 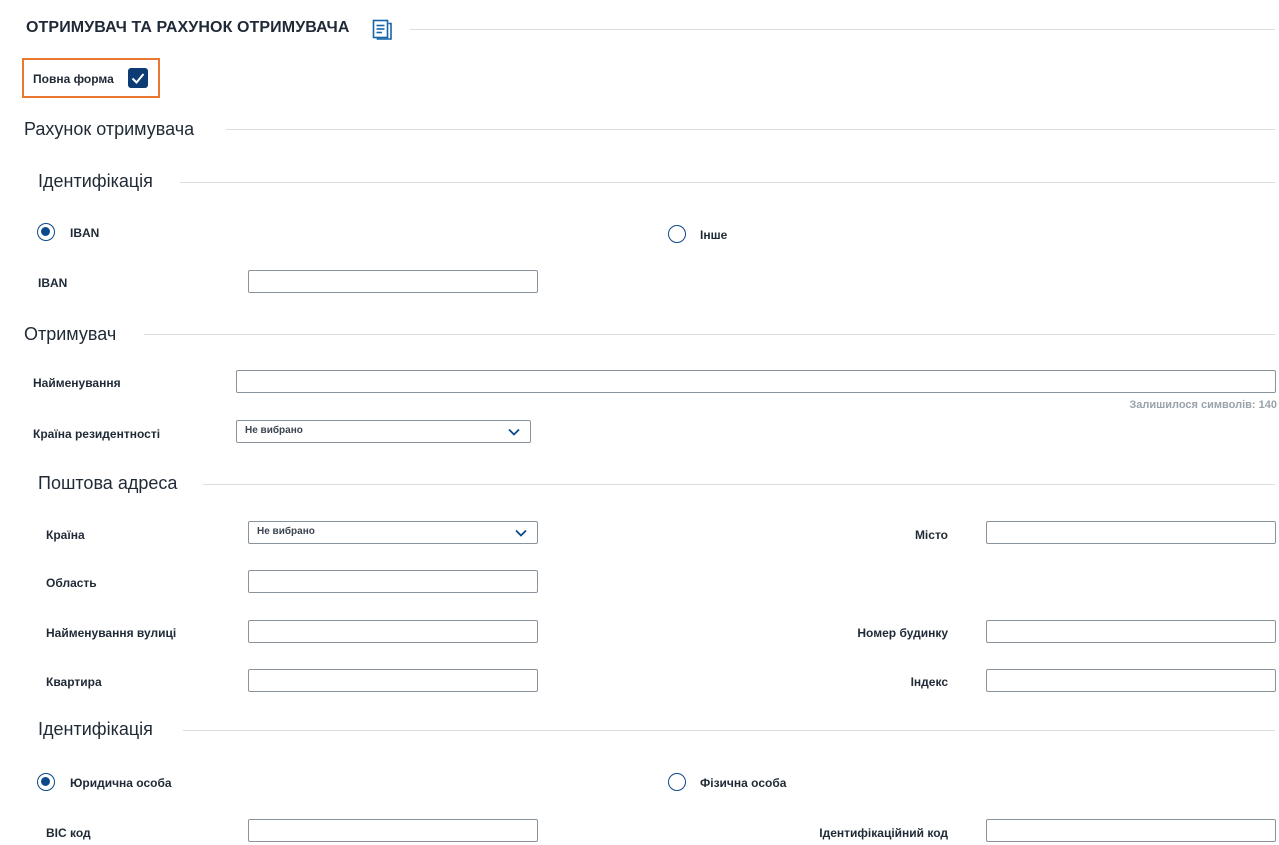 I want to click on id-code-input, so click(x=1131, y=830).